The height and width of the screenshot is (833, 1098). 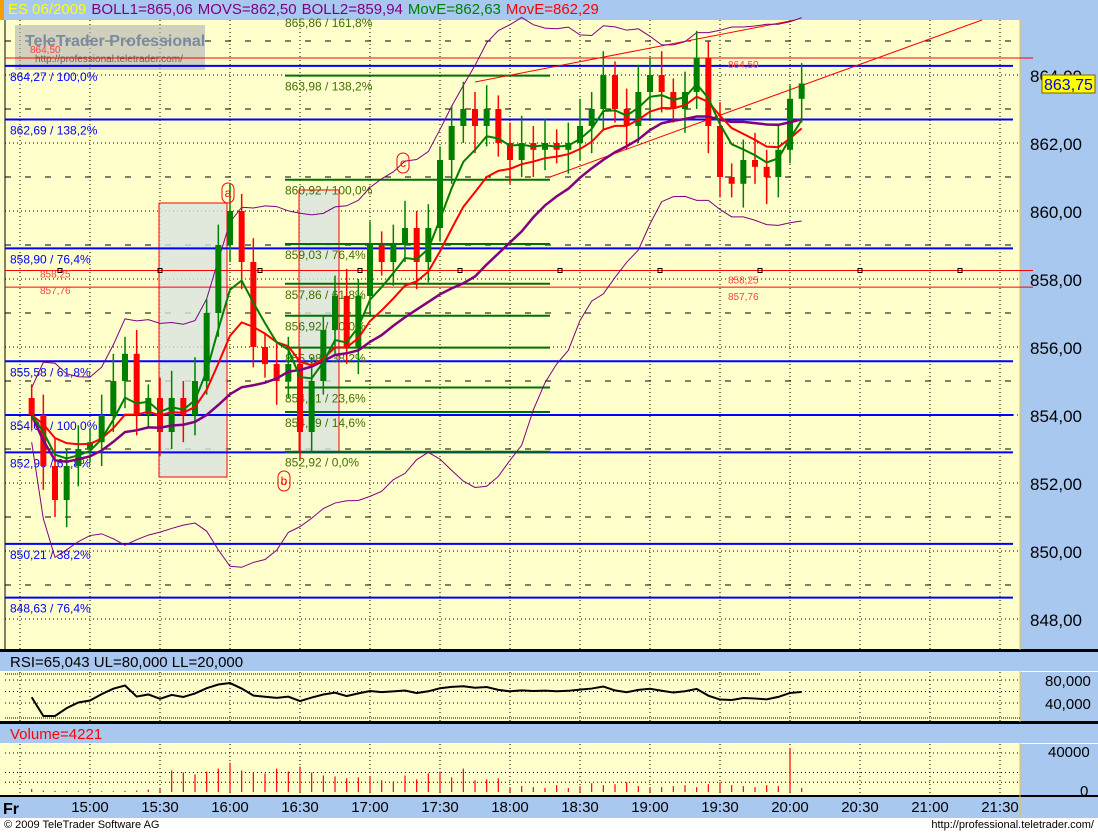 I want to click on time-tick: 18:30, so click(x=580, y=807).